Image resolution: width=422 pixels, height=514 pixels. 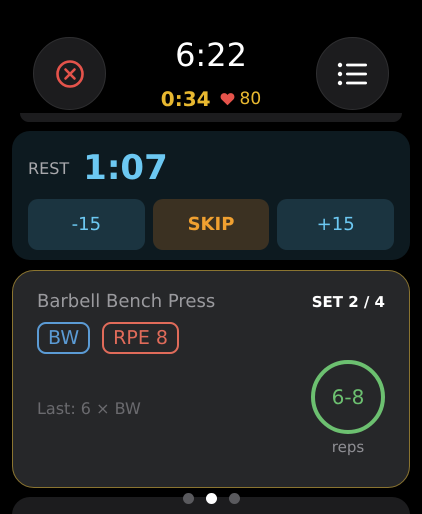 What do you see at coordinates (211, 224) in the screenshot?
I see `skip-button: SKIP` at bounding box center [211, 224].